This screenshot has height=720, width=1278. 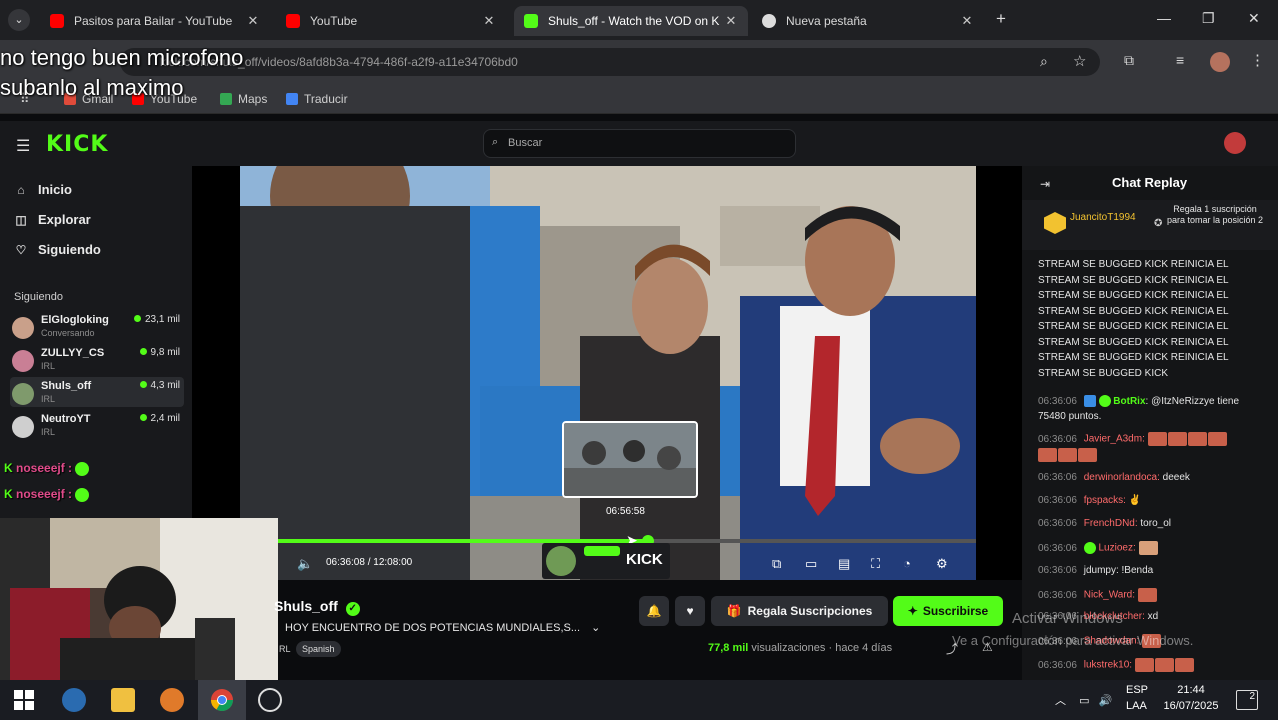 I want to click on following-item-shuls: Shuls_off IRL 4,3 mil, so click(x=97, y=392).